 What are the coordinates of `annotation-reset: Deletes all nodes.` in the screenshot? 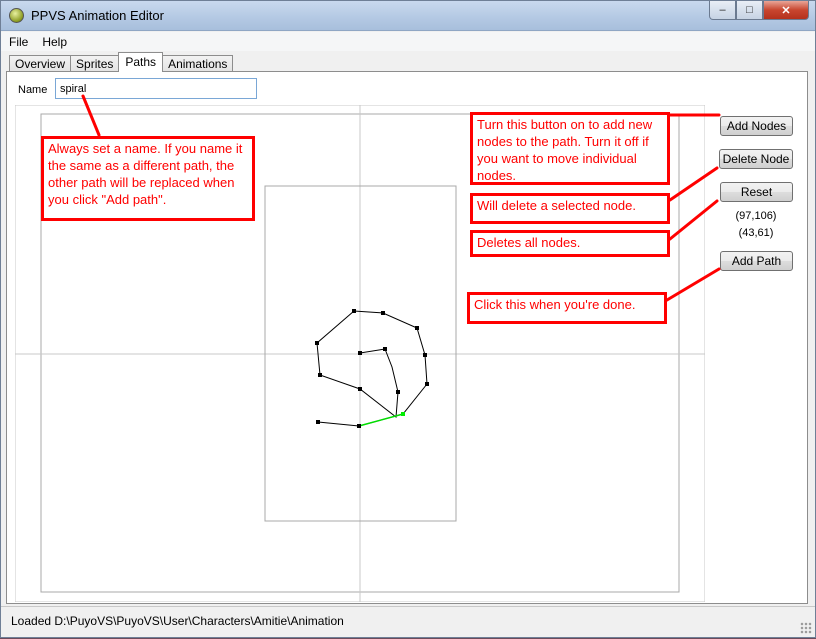 It's located at (570, 243).